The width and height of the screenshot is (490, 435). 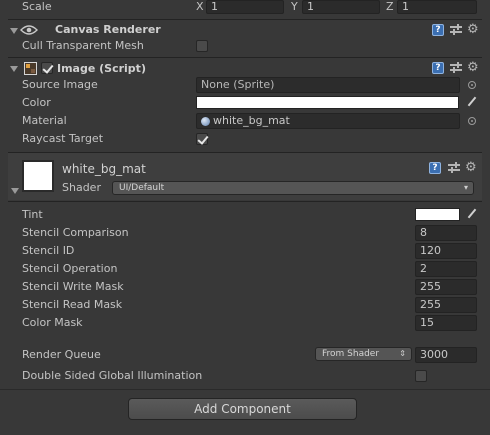 I want to click on tint-color-swatch, so click(x=437, y=214).